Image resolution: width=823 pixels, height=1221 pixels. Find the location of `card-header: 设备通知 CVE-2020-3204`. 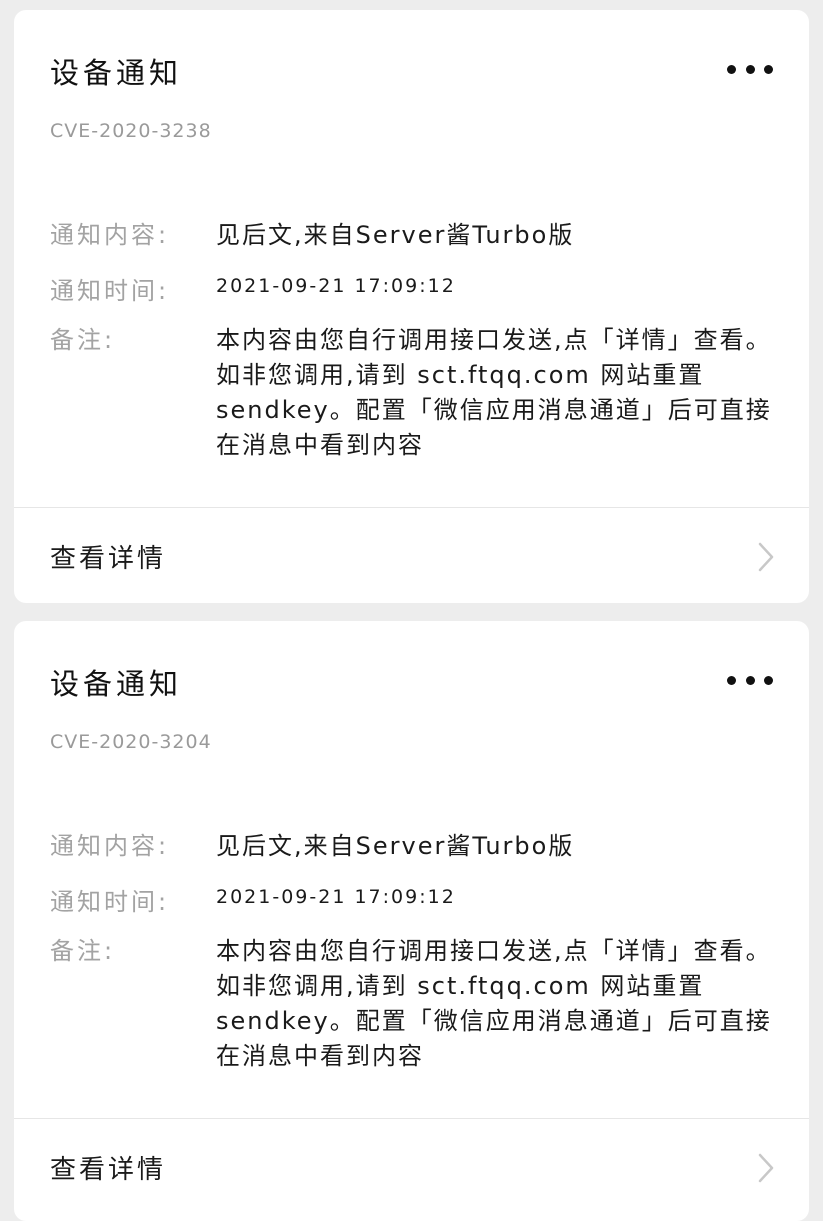

card-header: 设备通知 CVE-2020-3204 is located at coordinates (411, 701).